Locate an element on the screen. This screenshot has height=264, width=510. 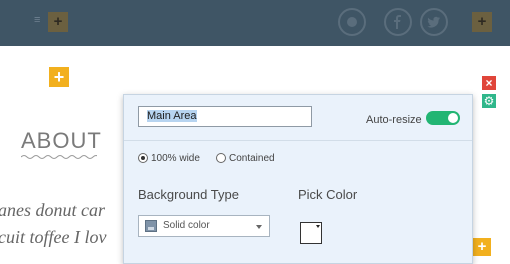
auto-resize-label: Auto-resize is located at coordinates (394, 120).